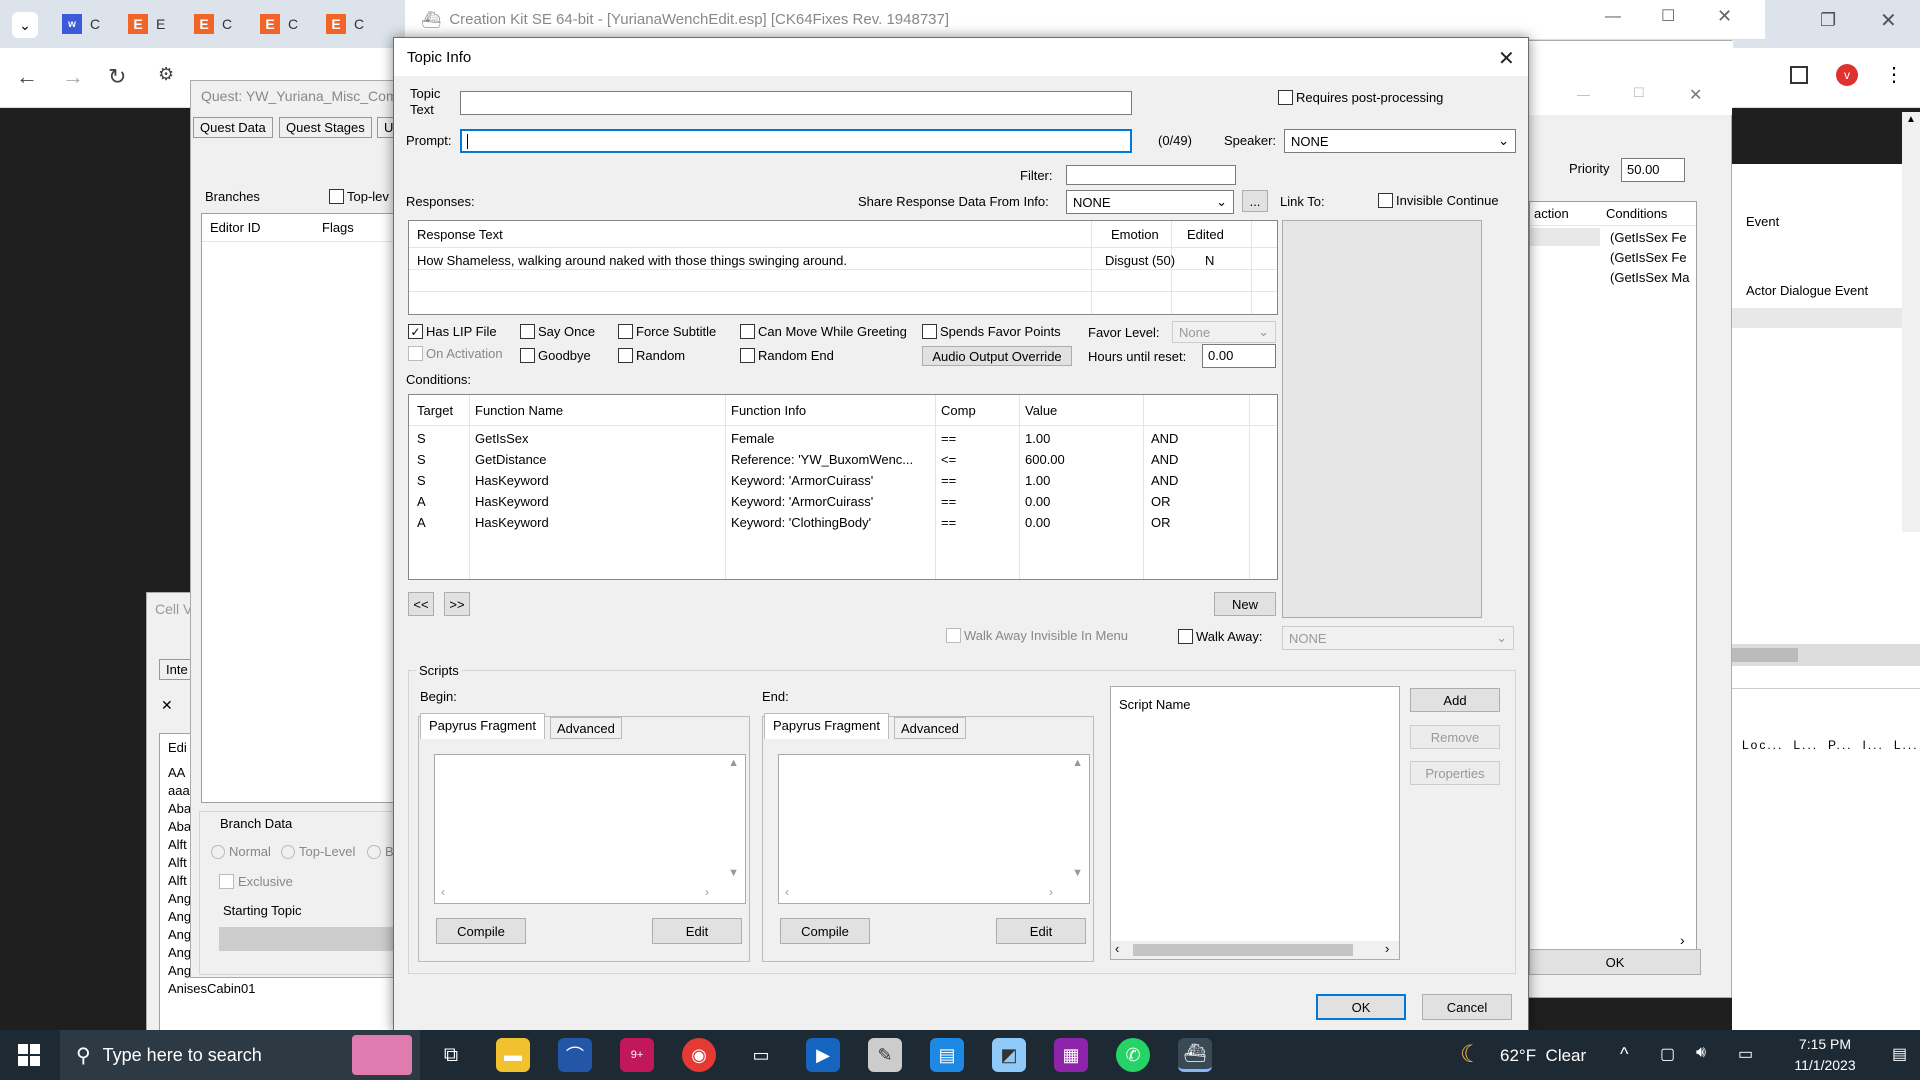  I want to click on properties-button: Properties, so click(1455, 773).